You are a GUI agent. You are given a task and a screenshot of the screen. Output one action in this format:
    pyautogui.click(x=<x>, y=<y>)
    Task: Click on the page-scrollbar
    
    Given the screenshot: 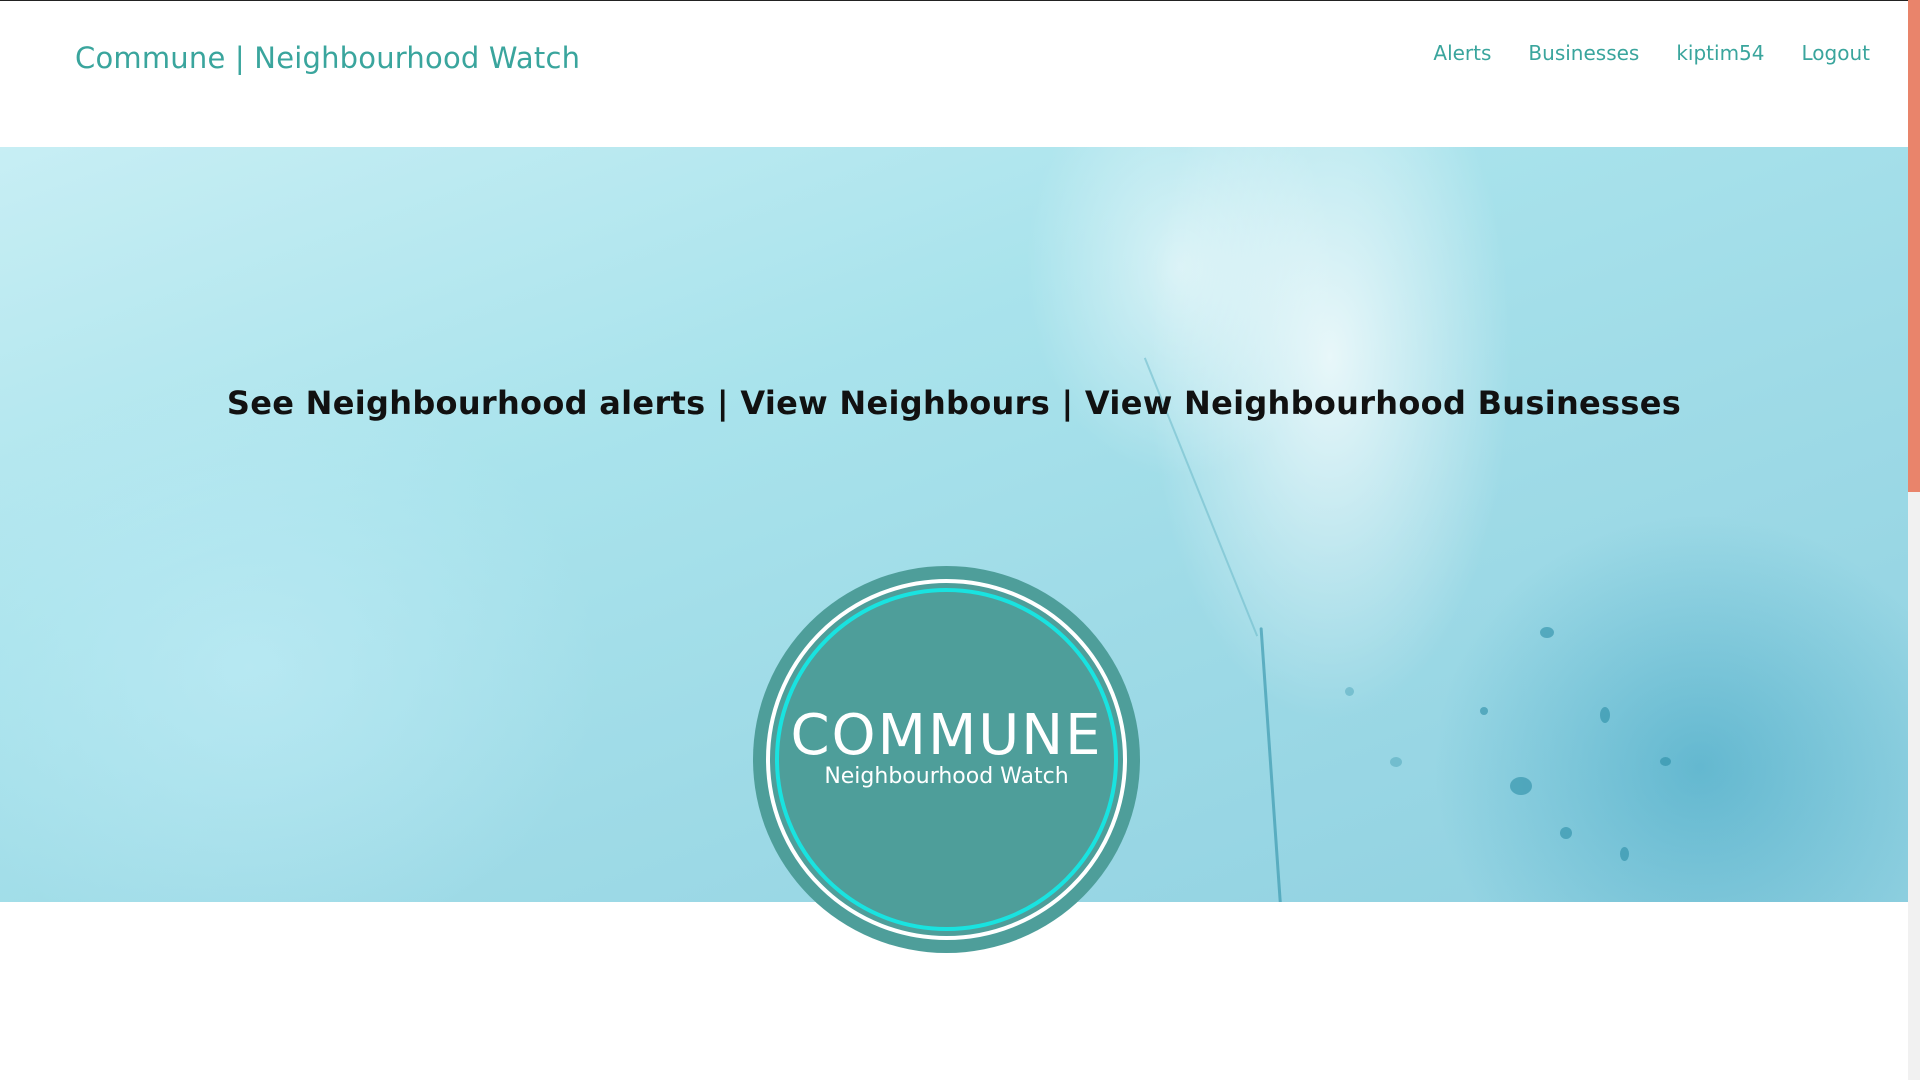 What is the action you would take?
    pyautogui.click(x=1914, y=540)
    